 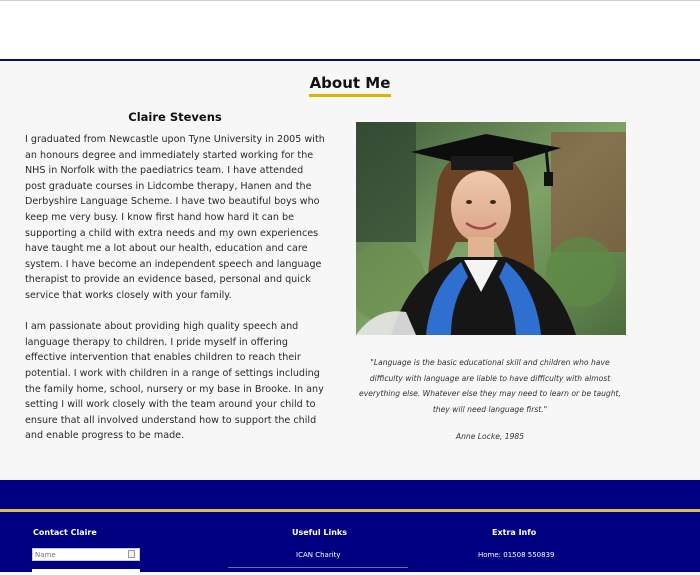 What do you see at coordinates (350, 510) in the screenshot?
I see `footer-divider` at bounding box center [350, 510].